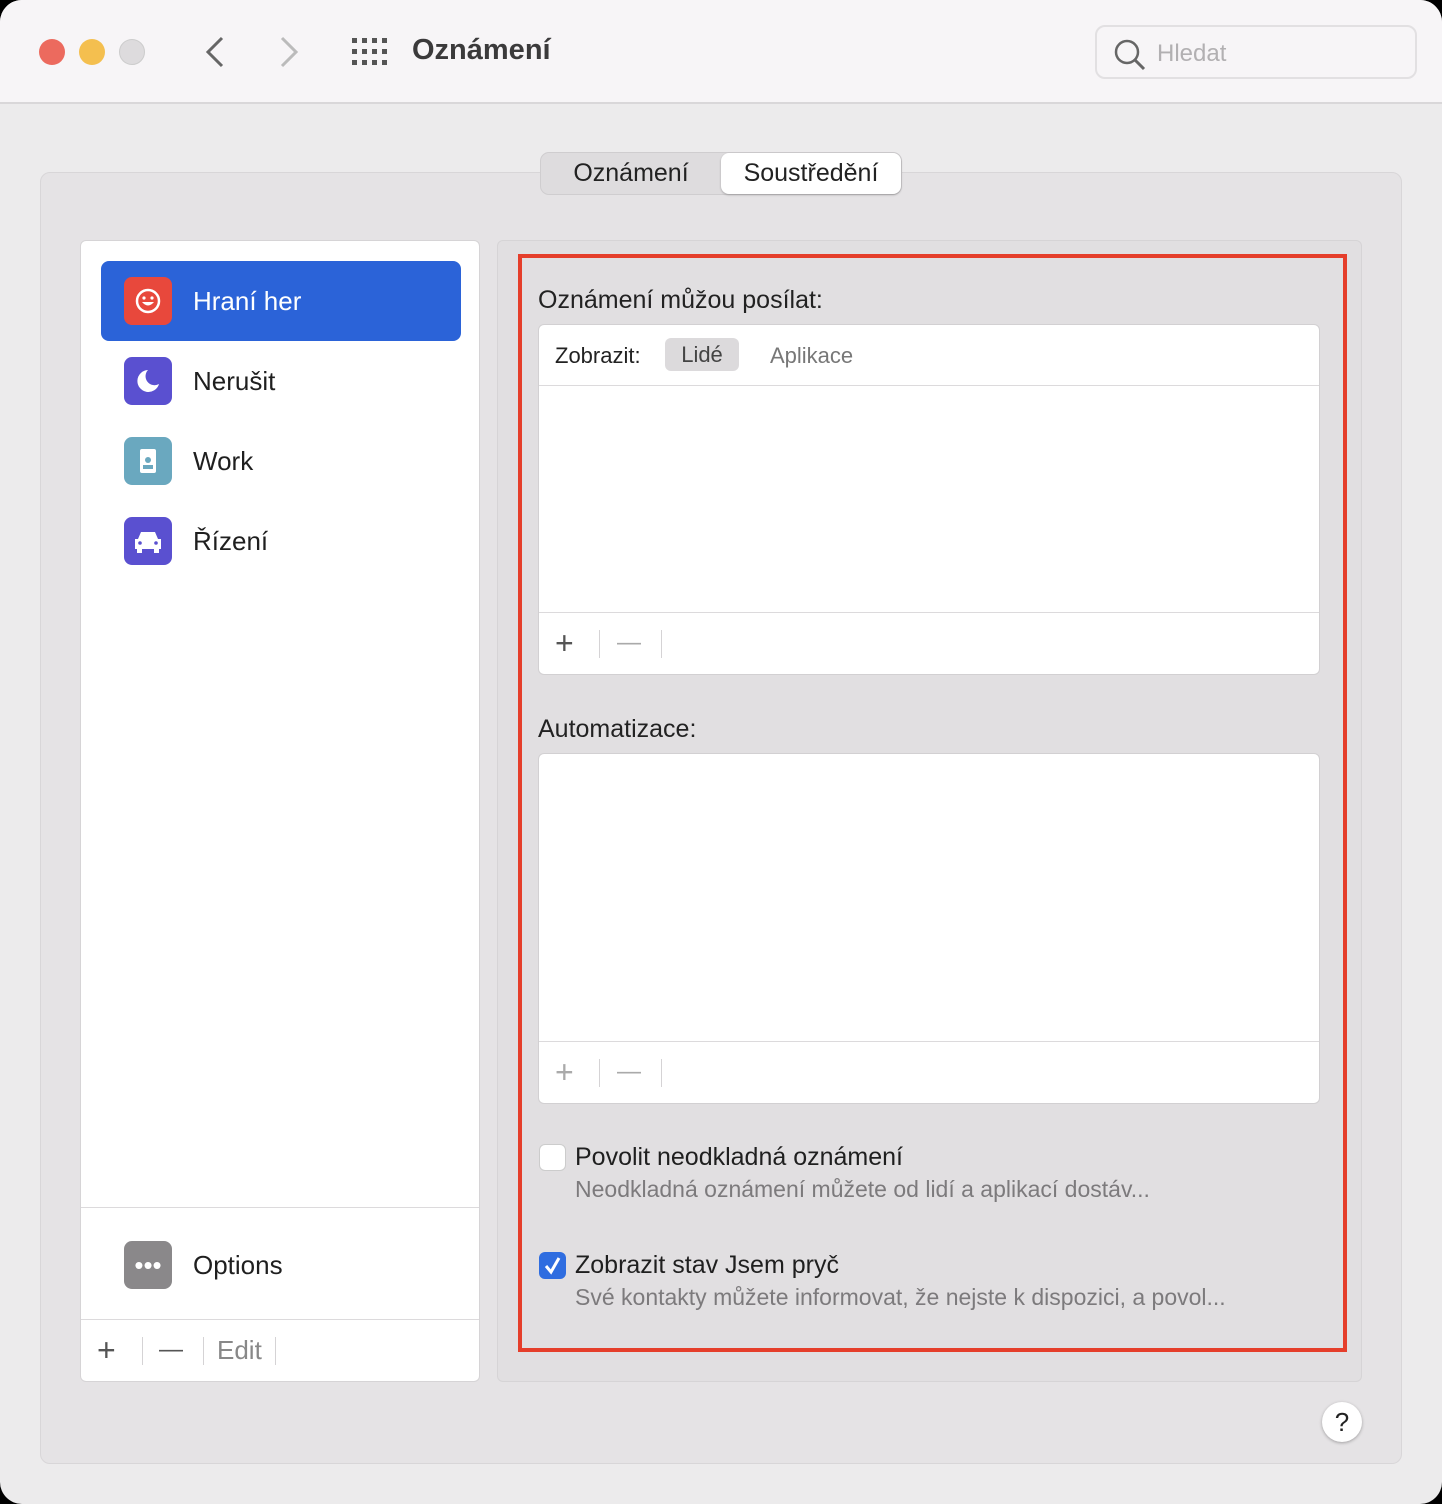 The width and height of the screenshot is (1442, 1504). What do you see at coordinates (215, 52) in the screenshot?
I see `back-icon` at bounding box center [215, 52].